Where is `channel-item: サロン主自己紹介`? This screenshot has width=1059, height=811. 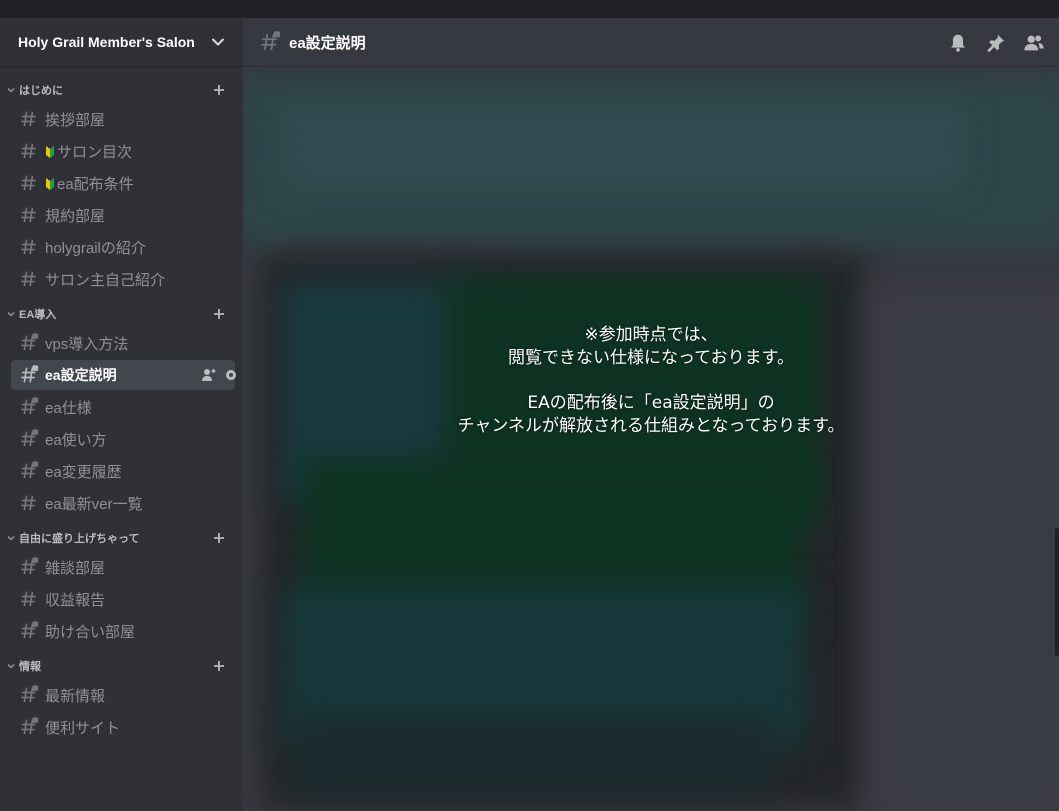 channel-item: サロン主自己紹介 is located at coordinates (123, 279).